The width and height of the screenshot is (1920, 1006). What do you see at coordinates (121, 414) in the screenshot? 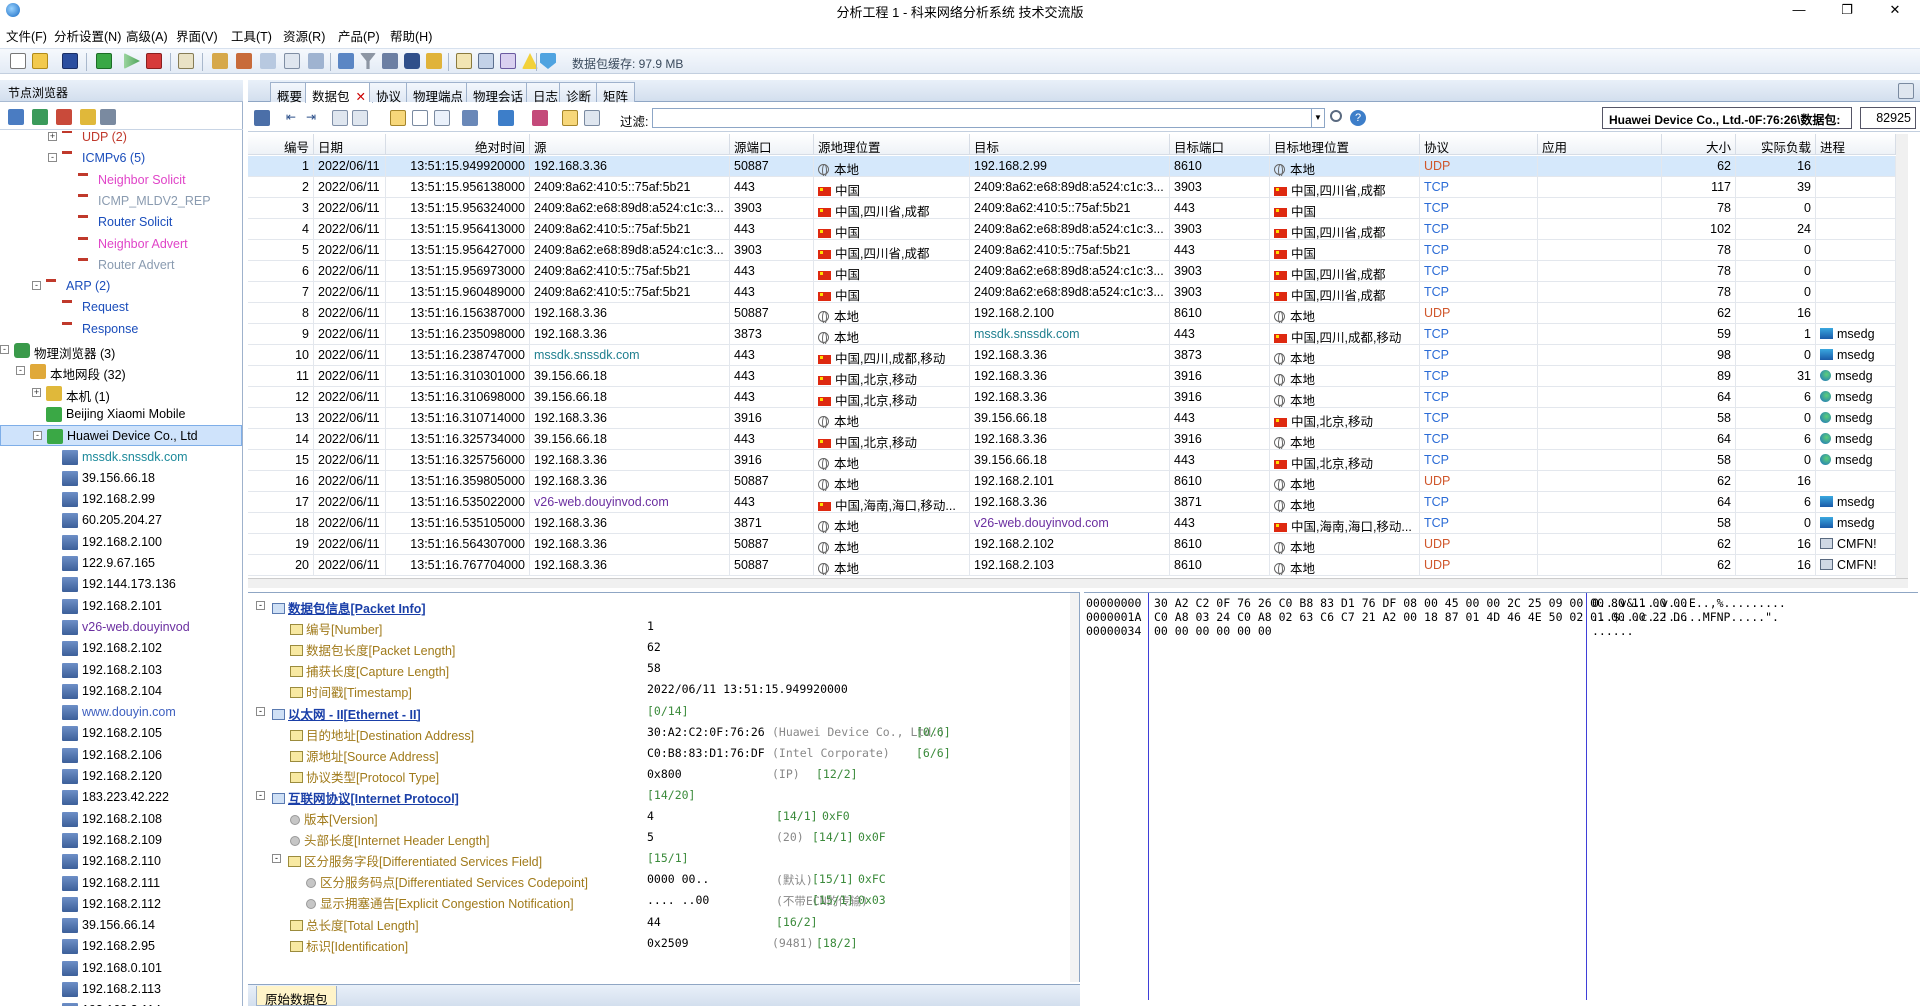
I see `tree-node: Beijing Xiaomi Mobile` at bounding box center [121, 414].